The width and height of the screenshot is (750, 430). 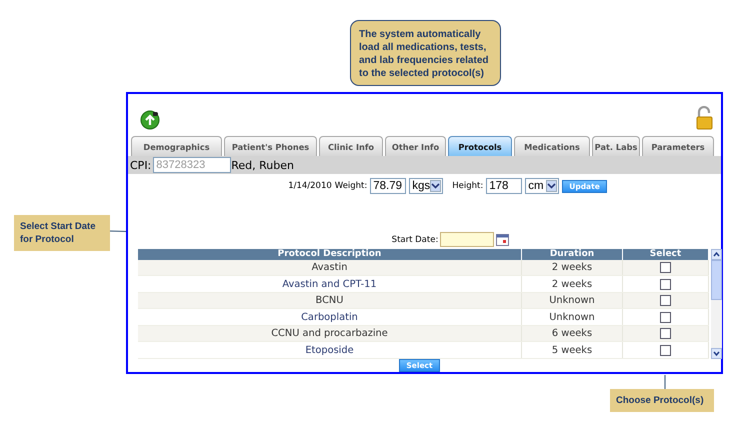 I want to click on column-header: Duration, so click(x=572, y=254).